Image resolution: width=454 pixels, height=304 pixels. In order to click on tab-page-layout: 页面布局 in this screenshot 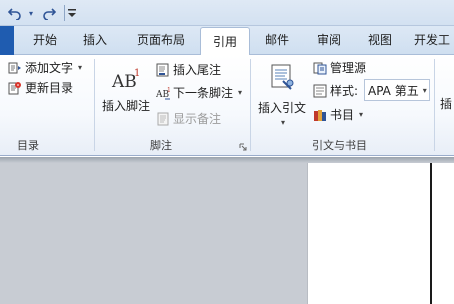, I will do `click(161, 40)`.